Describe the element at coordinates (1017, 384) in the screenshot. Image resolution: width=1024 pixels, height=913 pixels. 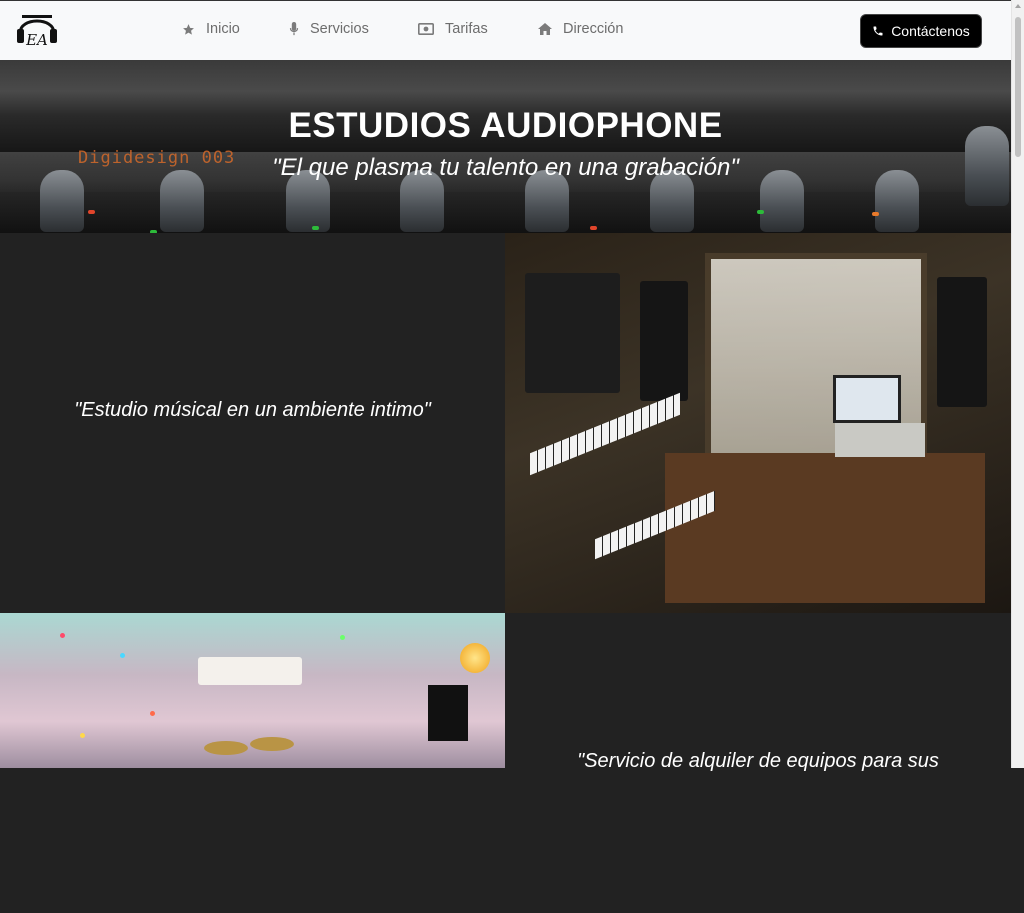
I see `page-scrollbar` at that location.